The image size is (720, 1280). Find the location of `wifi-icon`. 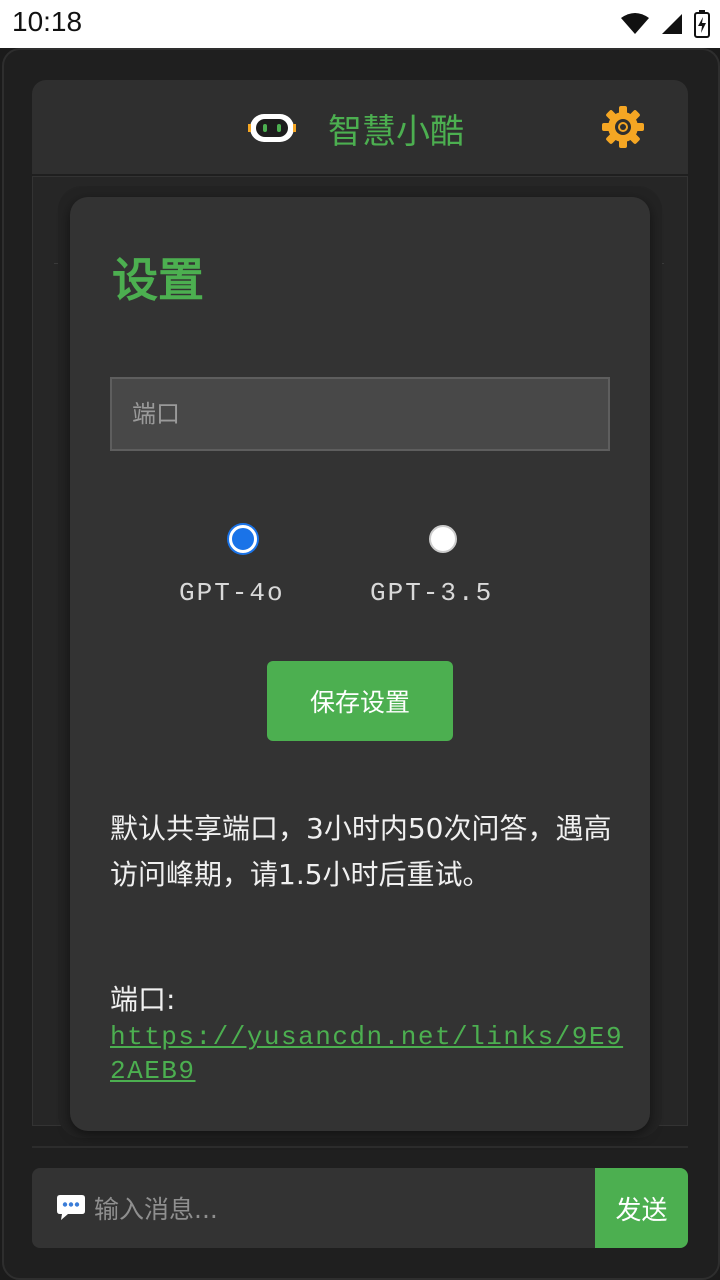

wifi-icon is located at coordinates (635, 23).